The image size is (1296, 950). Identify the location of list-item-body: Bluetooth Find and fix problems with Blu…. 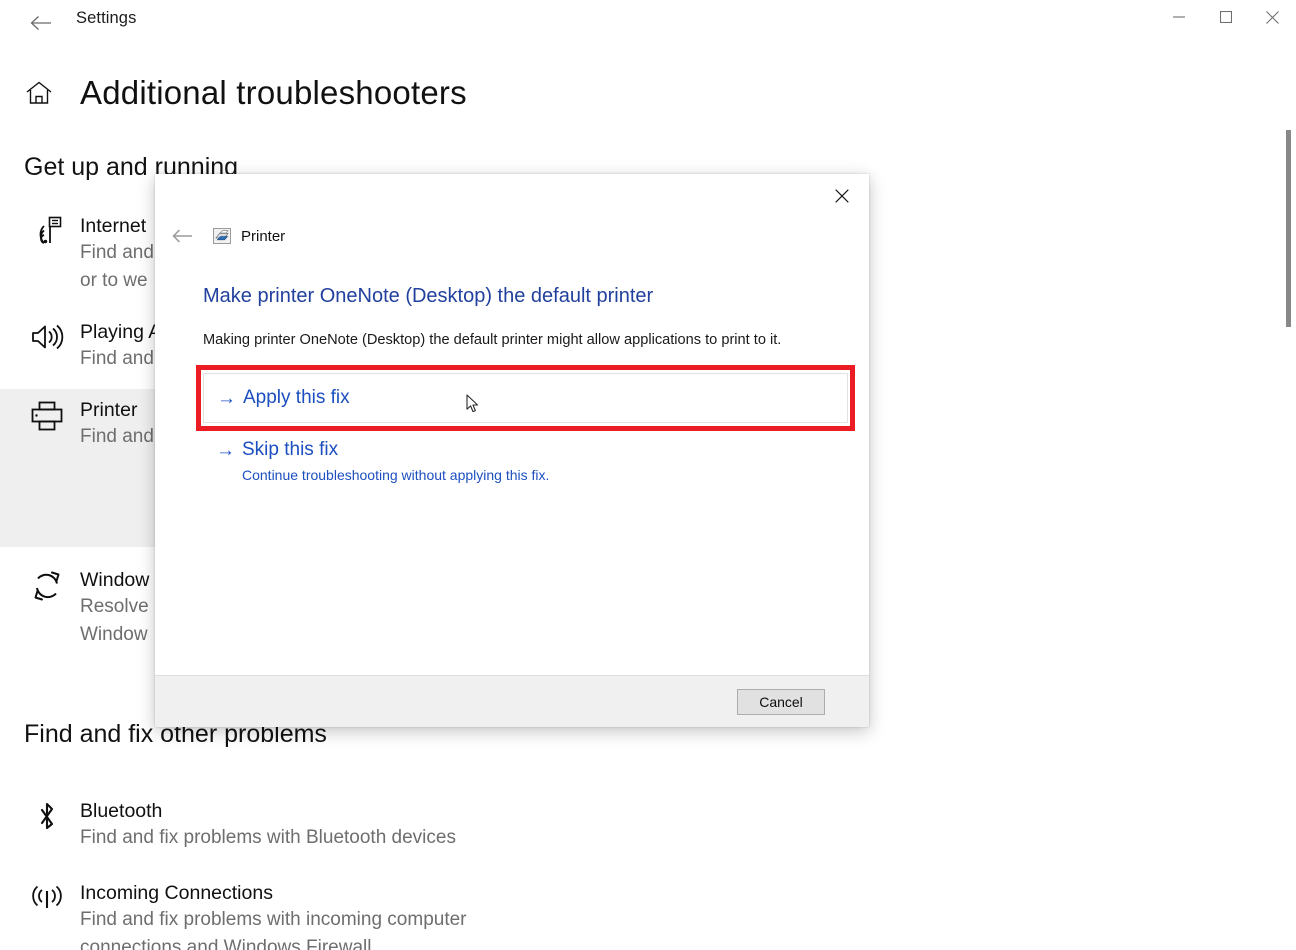
(315, 825).